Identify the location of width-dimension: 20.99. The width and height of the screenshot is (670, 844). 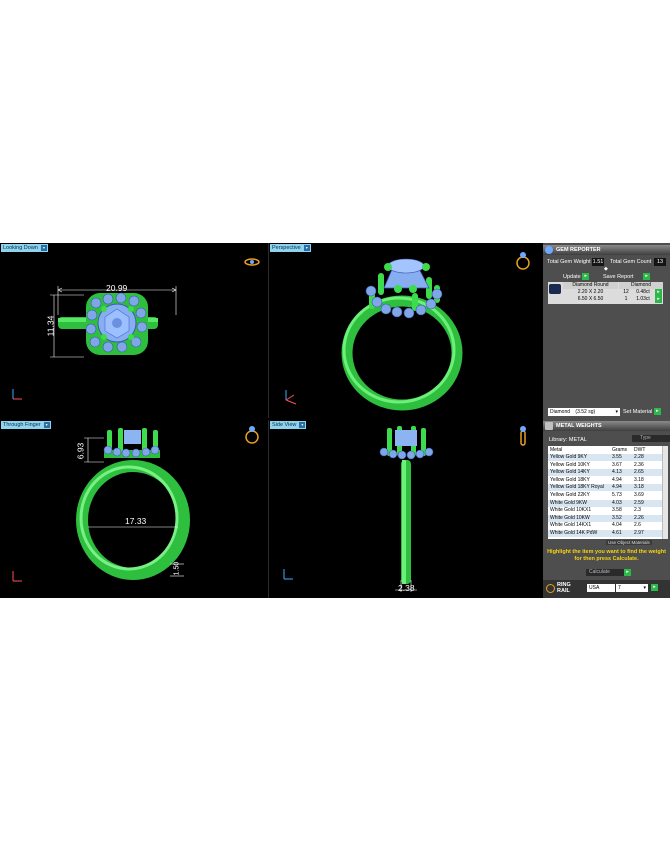
(117, 288).